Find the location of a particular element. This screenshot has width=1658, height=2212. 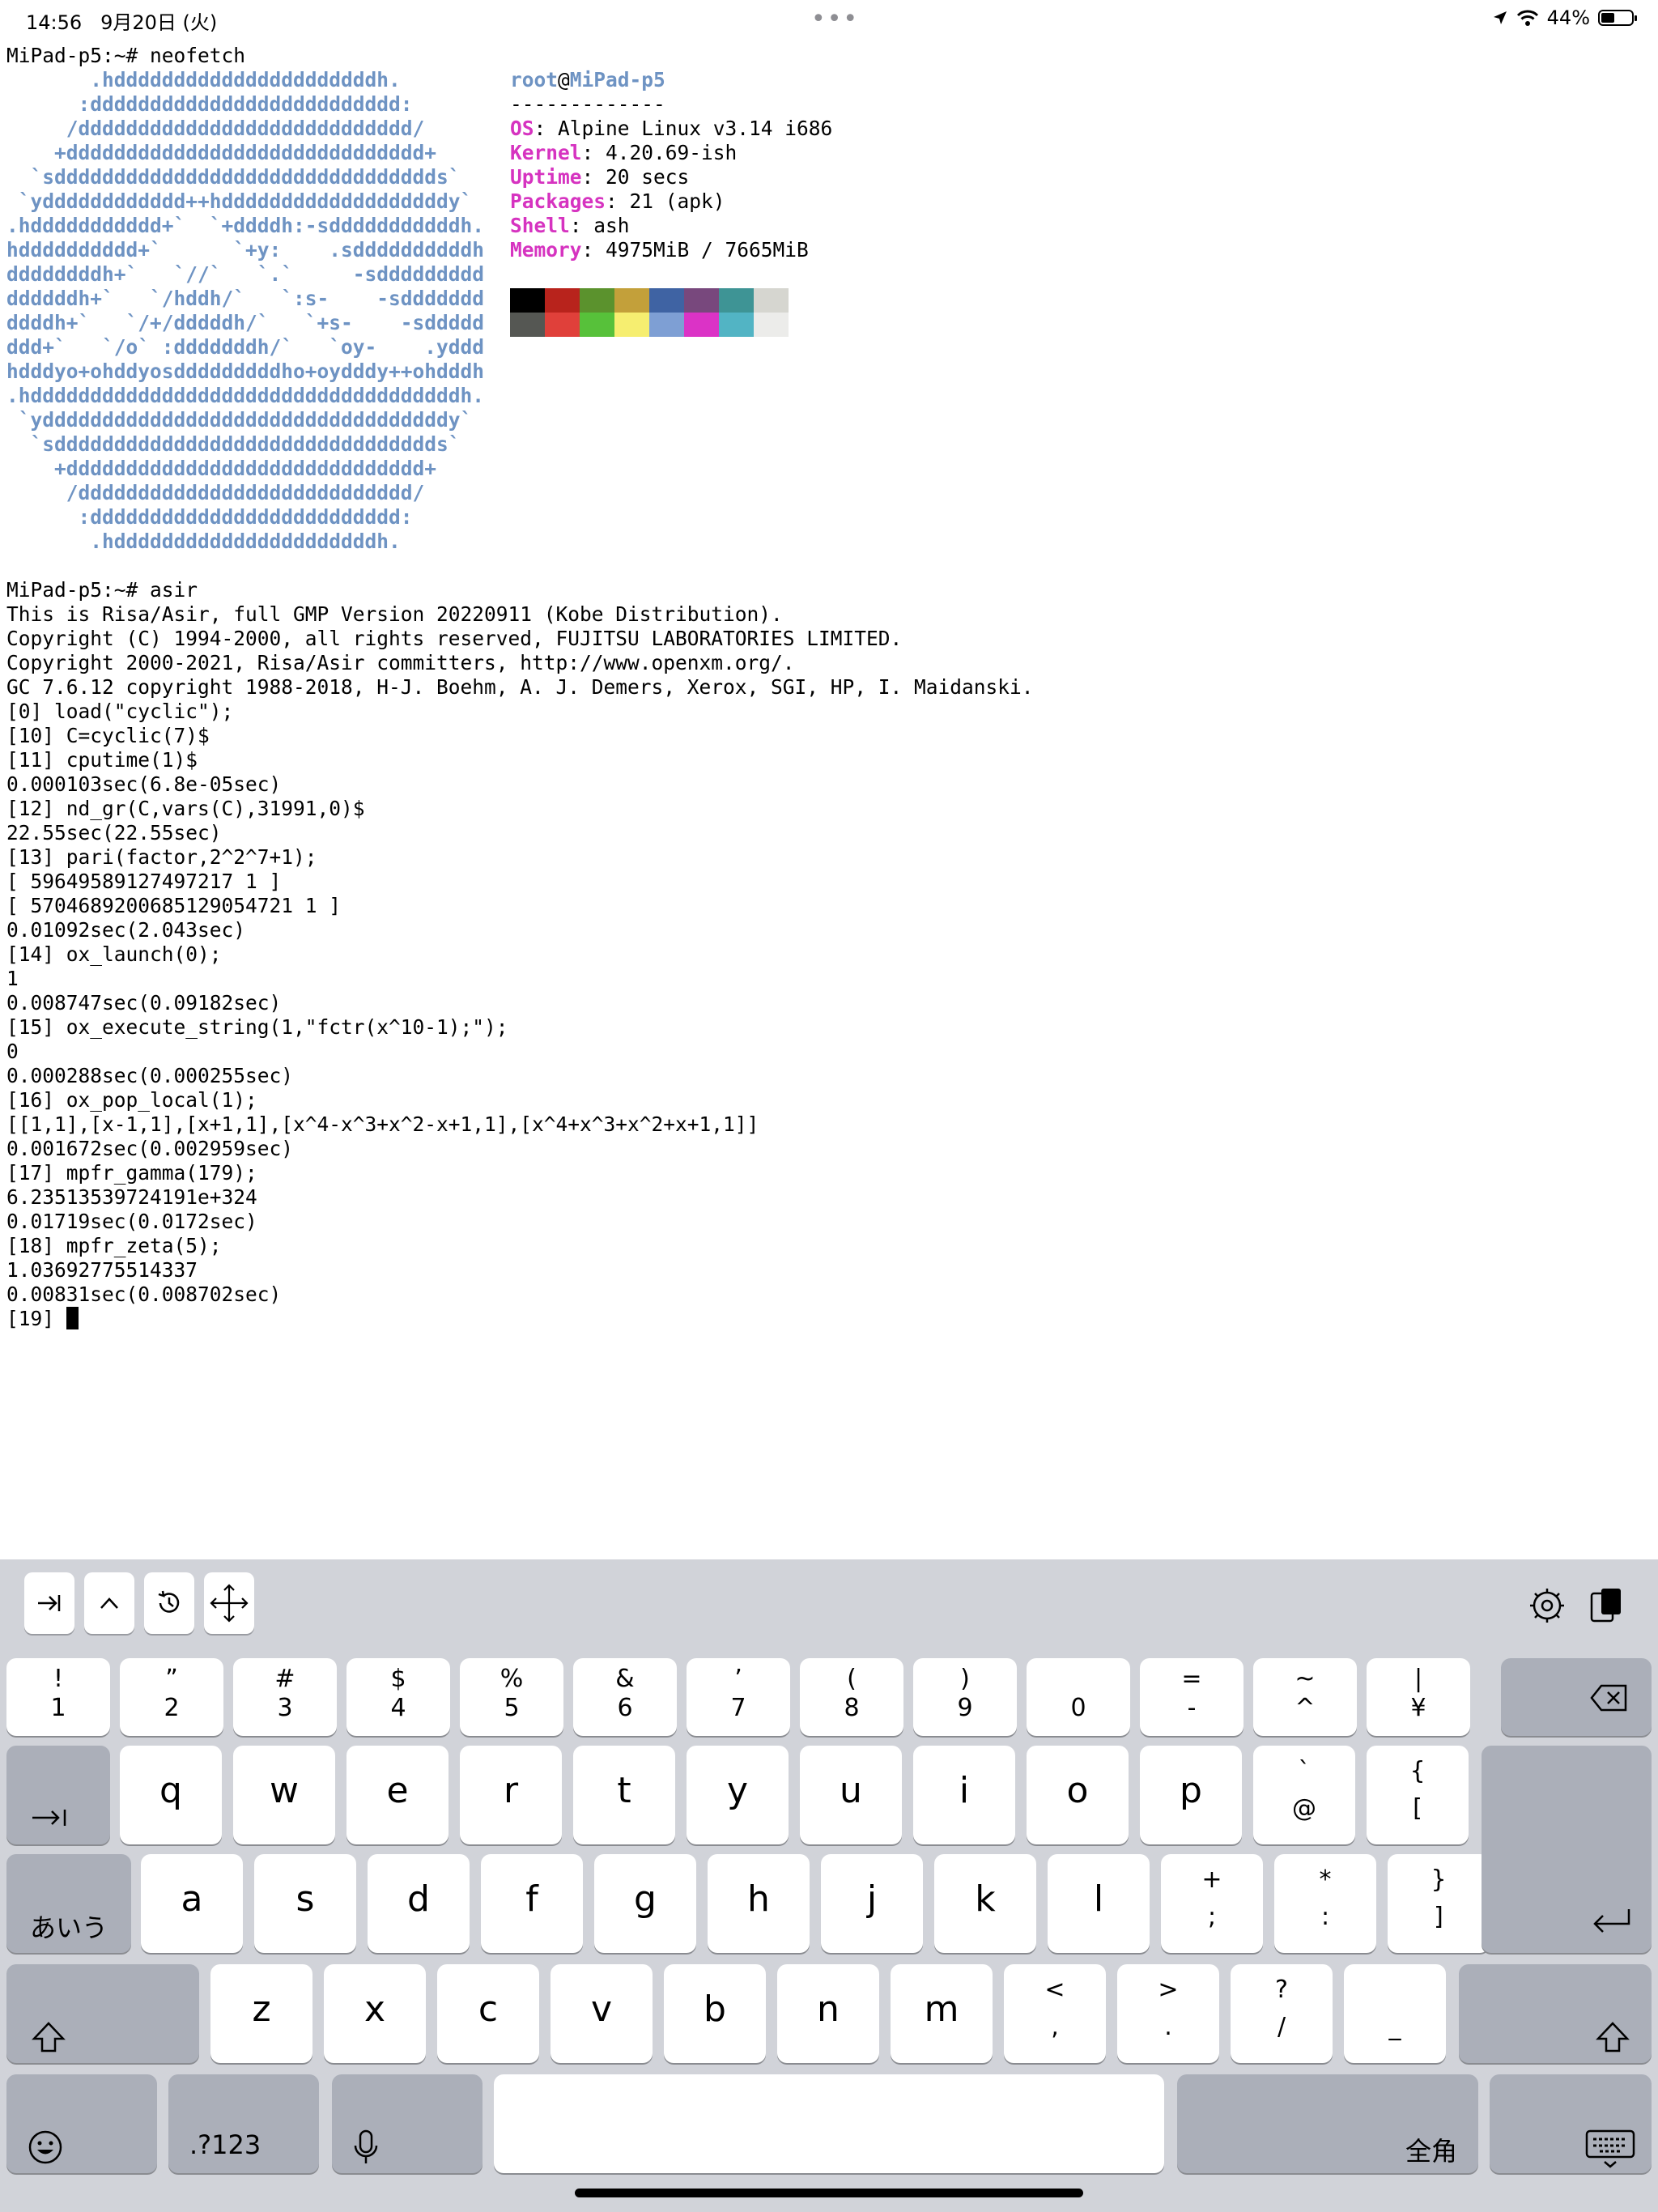

key-number-9: 0 is located at coordinates (1078, 1697).